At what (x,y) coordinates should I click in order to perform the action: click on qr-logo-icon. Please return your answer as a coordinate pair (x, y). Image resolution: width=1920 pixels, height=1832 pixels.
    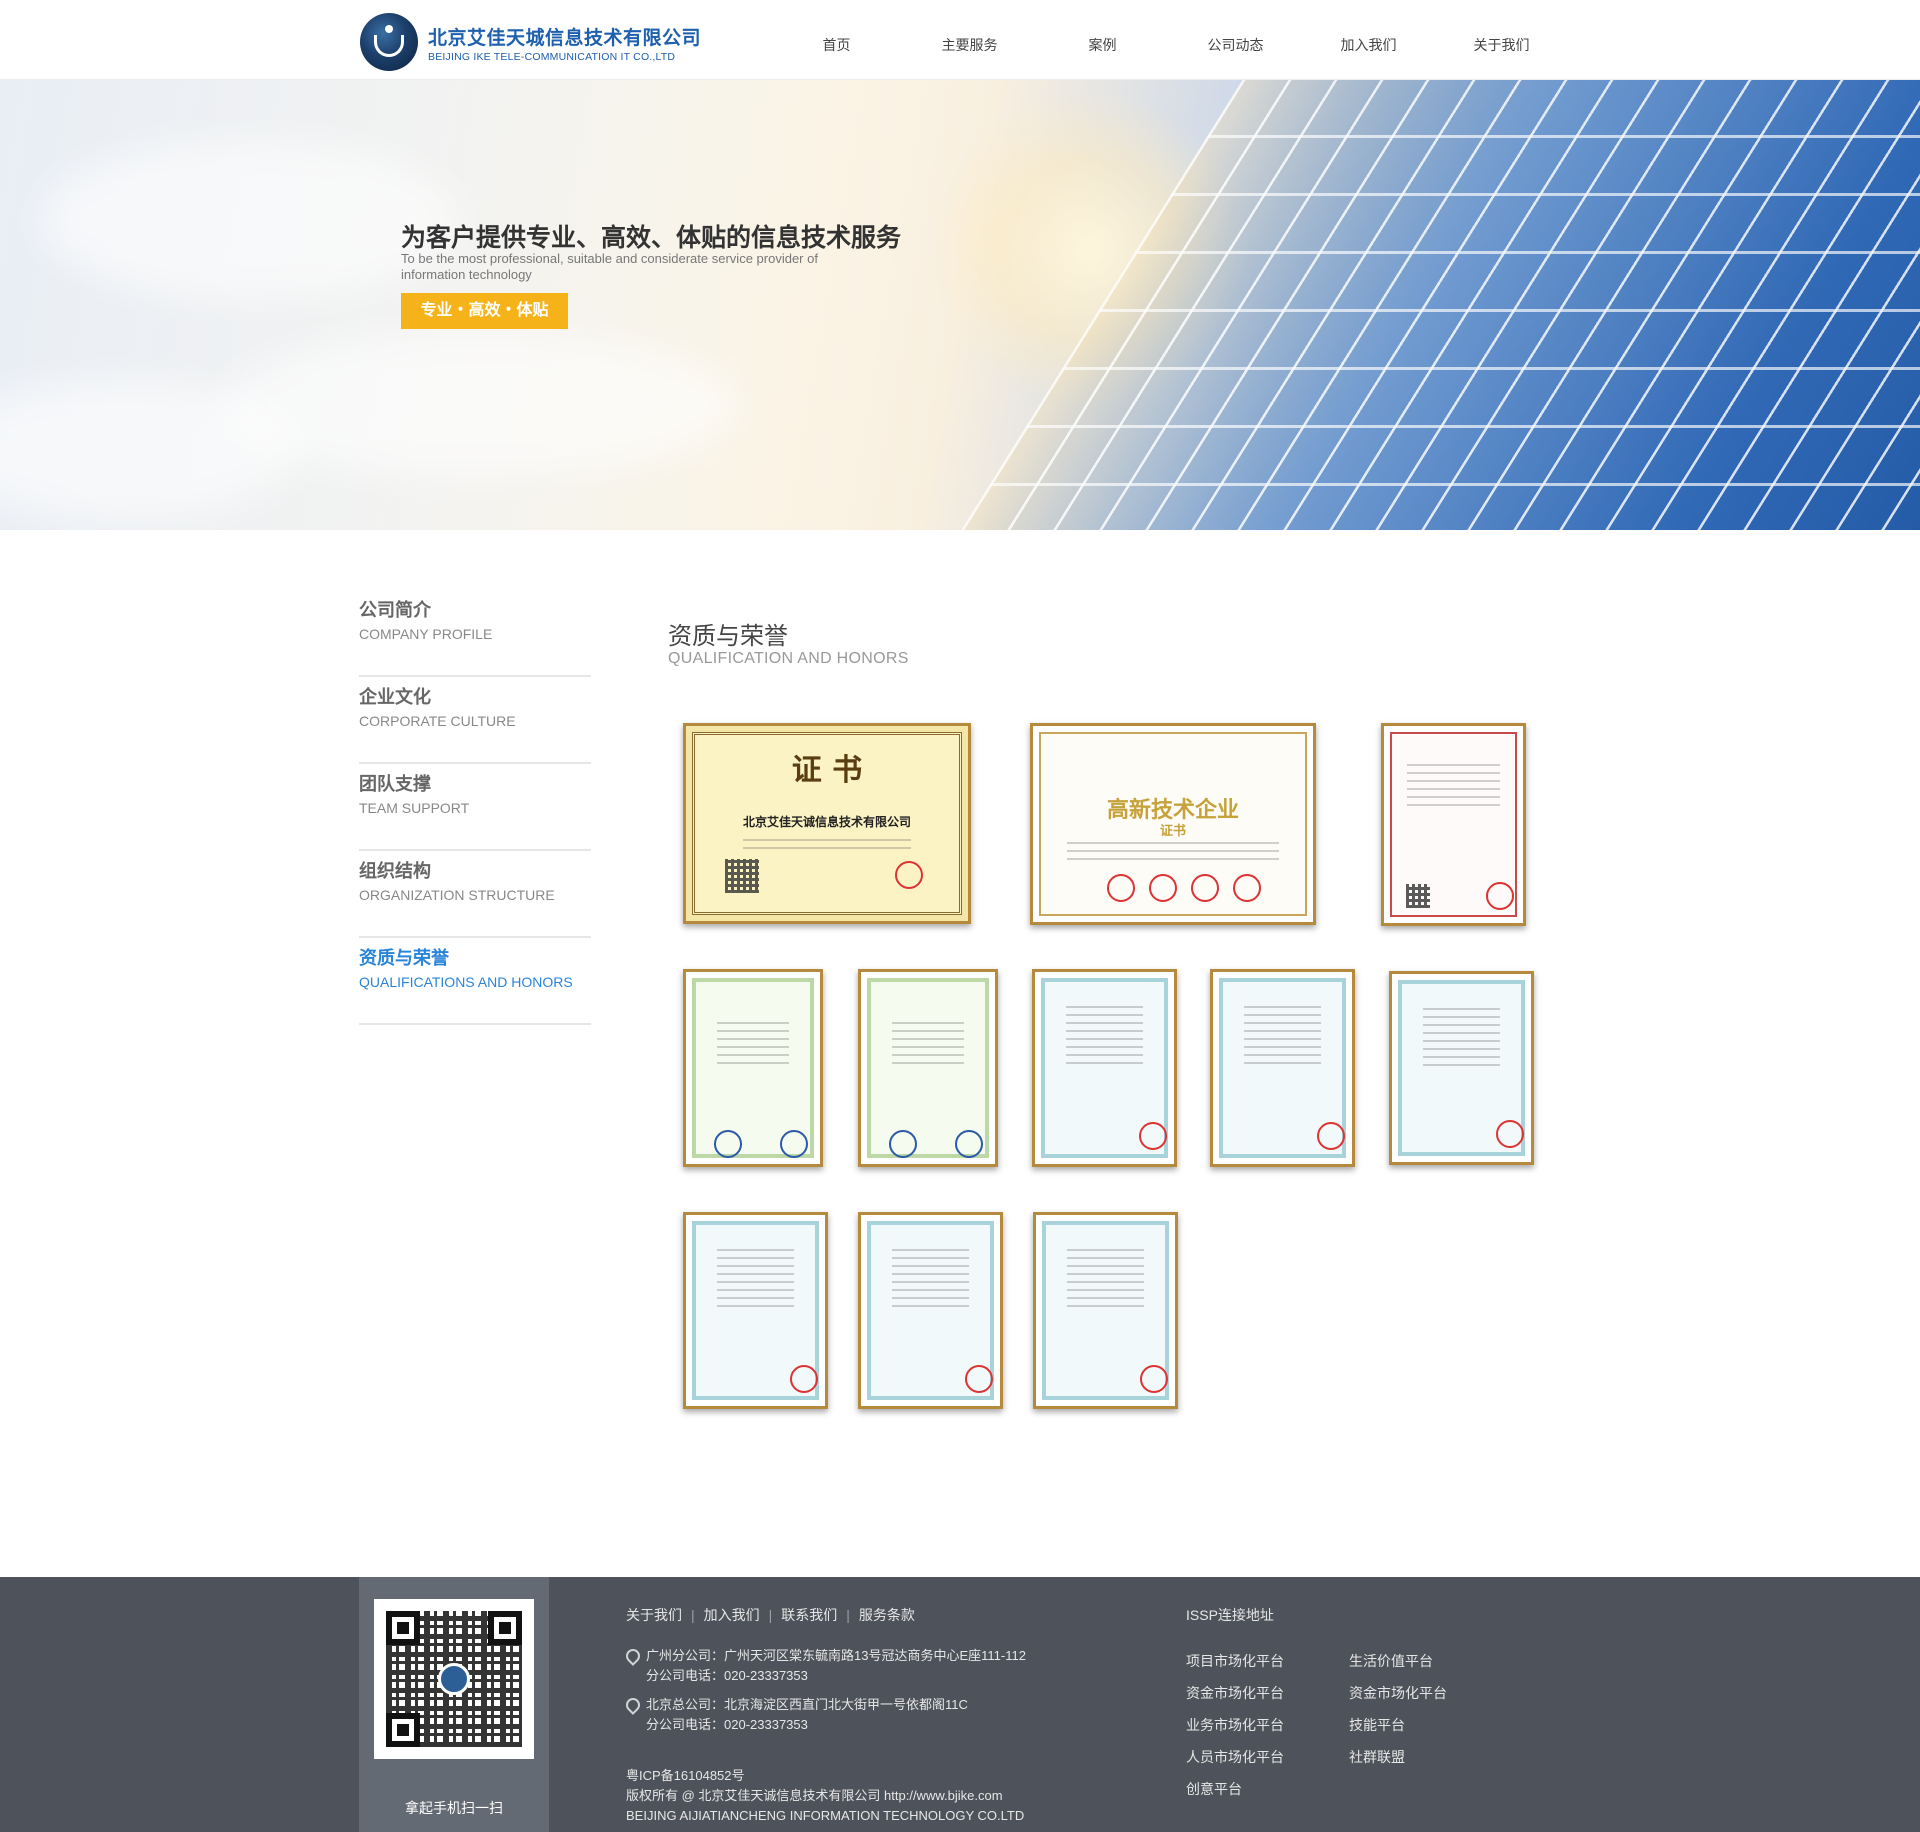
    Looking at the image, I should click on (454, 1679).